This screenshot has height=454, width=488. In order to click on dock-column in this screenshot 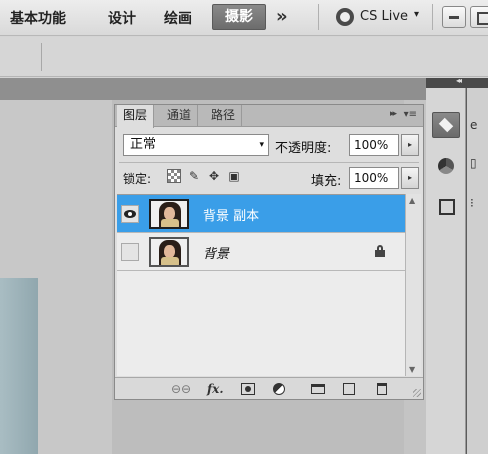, I will do `click(446, 271)`.